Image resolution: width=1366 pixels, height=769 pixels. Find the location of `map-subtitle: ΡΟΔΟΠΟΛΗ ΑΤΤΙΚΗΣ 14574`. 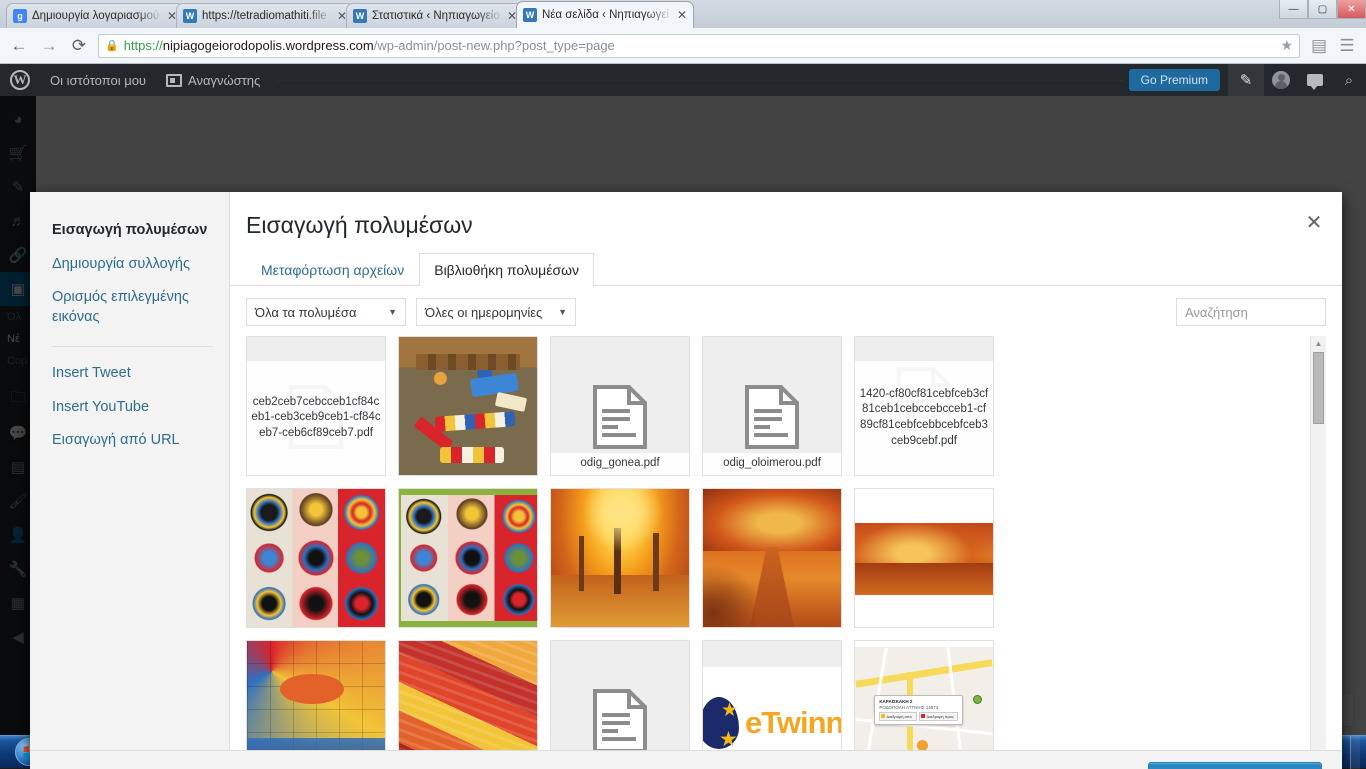

map-subtitle: ΡΟΔΟΠΟΛΗ ΑΤΤΙΚΗΣ 14574 is located at coordinates (918, 707).